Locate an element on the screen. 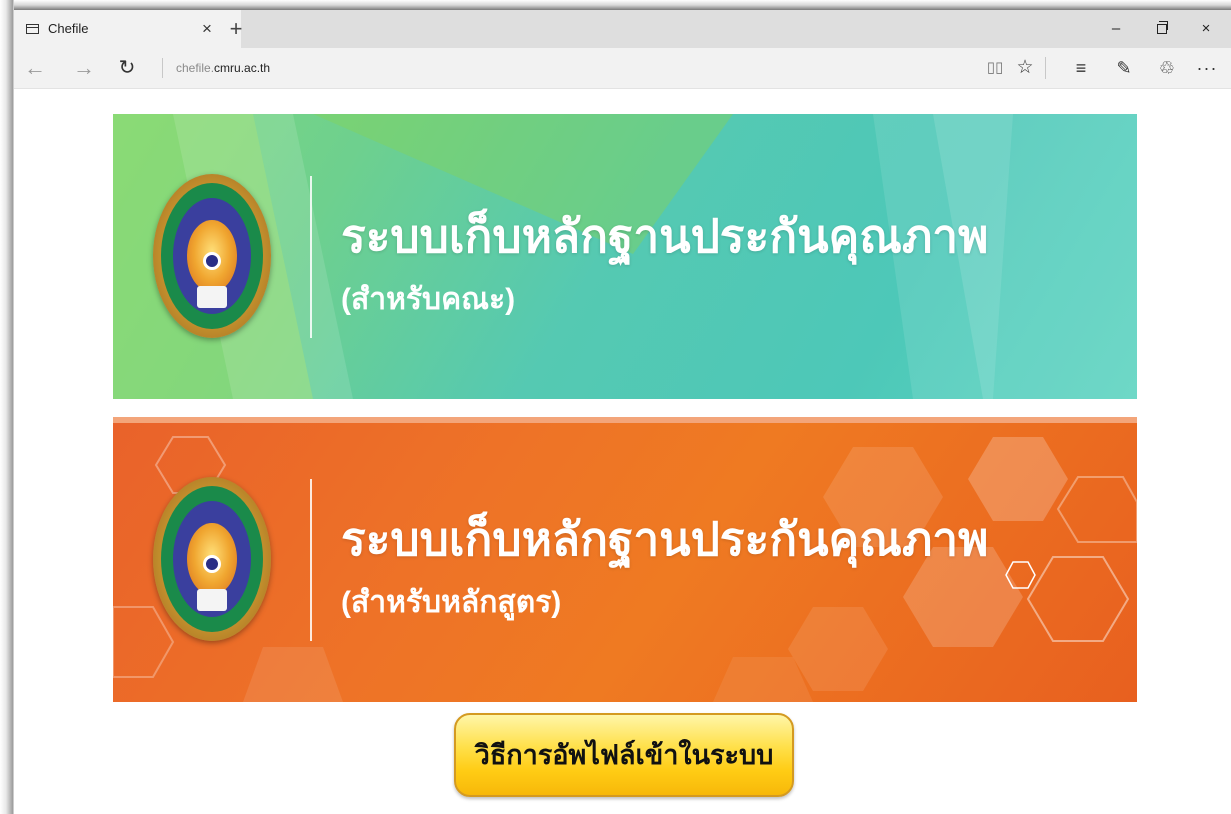 Image resolution: width=1231 pixels, height=814 pixels. address-toolbar: ← → ↻ chefile.cmru.ac.th ▯▯ ☆ ≡ ✎ ♲ ··· is located at coordinates (622, 68).